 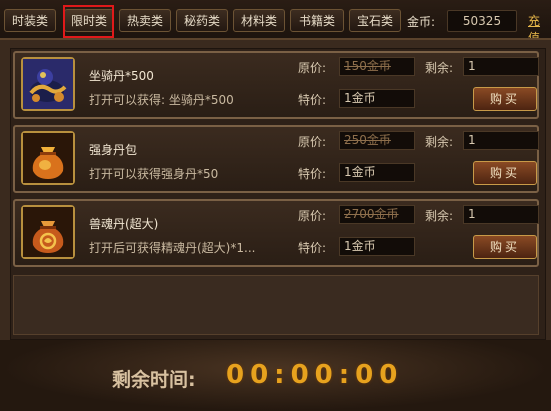 I want to click on item-name: 坐骑丹*500, so click(x=121, y=76).